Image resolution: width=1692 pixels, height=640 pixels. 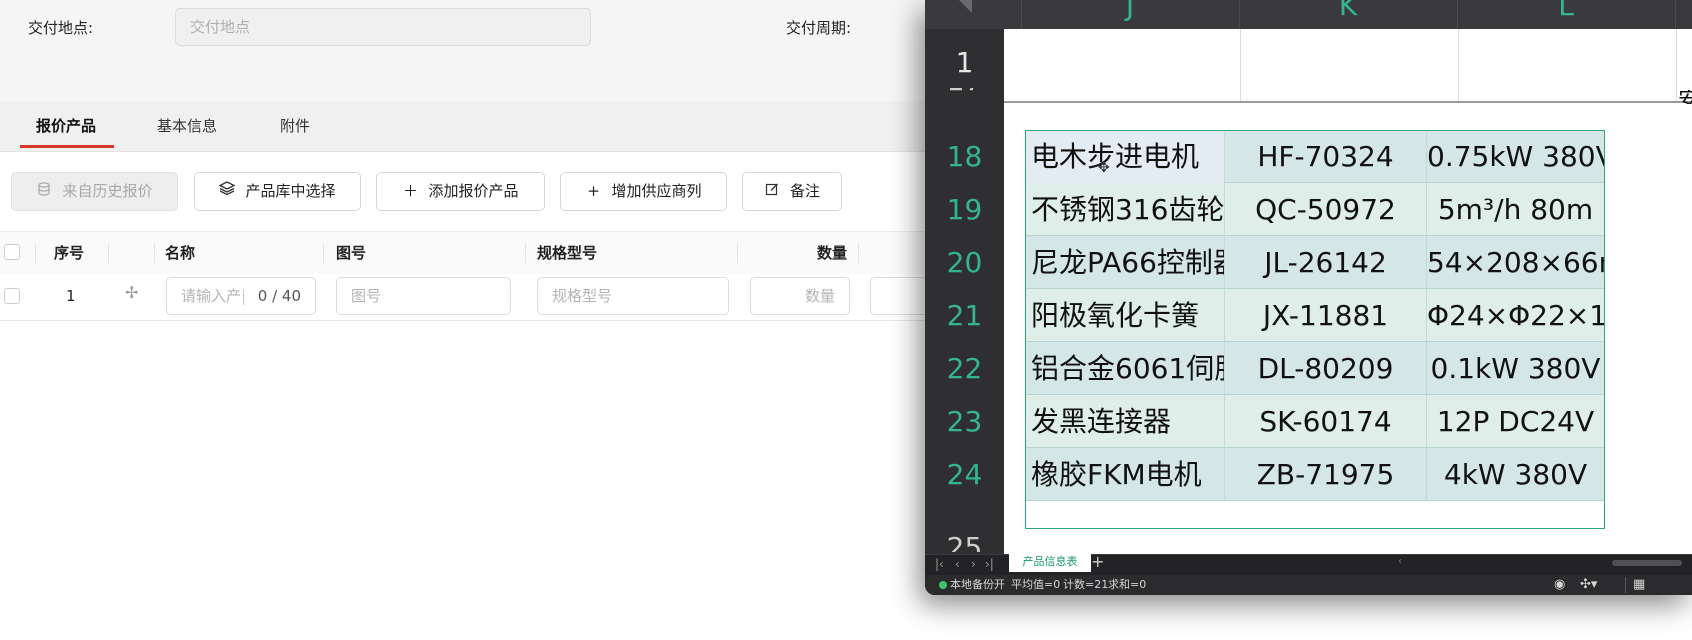 What do you see at coordinates (12, 296) in the screenshot?
I see `row-checkbox` at bounding box center [12, 296].